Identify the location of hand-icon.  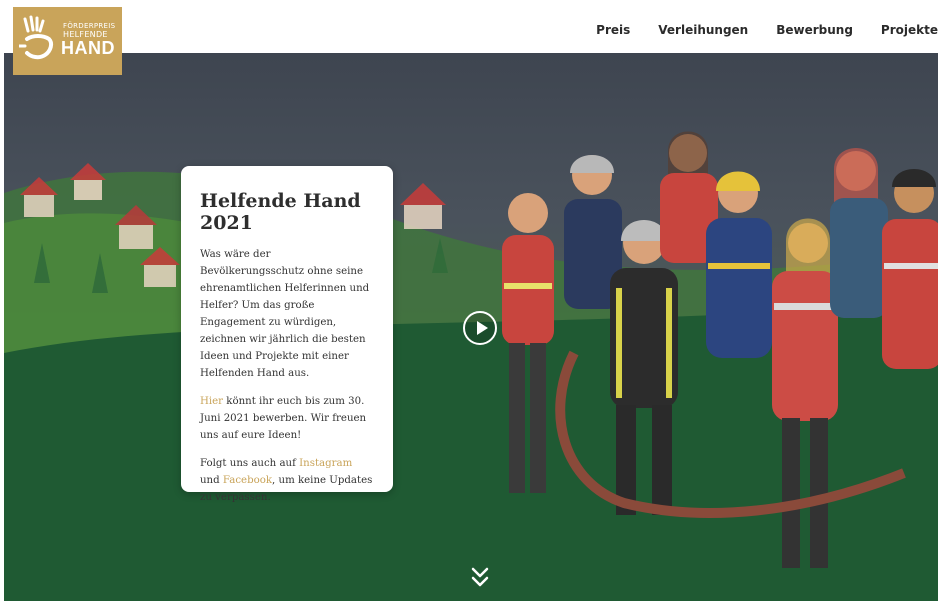
(36, 37).